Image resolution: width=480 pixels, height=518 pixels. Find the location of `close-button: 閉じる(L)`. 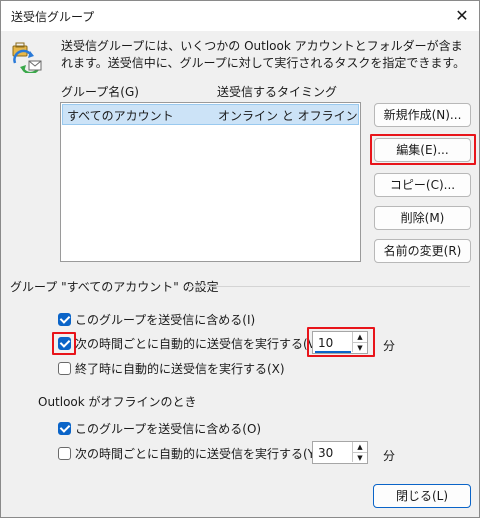

close-button: 閉じる(L) is located at coordinates (422, 496).